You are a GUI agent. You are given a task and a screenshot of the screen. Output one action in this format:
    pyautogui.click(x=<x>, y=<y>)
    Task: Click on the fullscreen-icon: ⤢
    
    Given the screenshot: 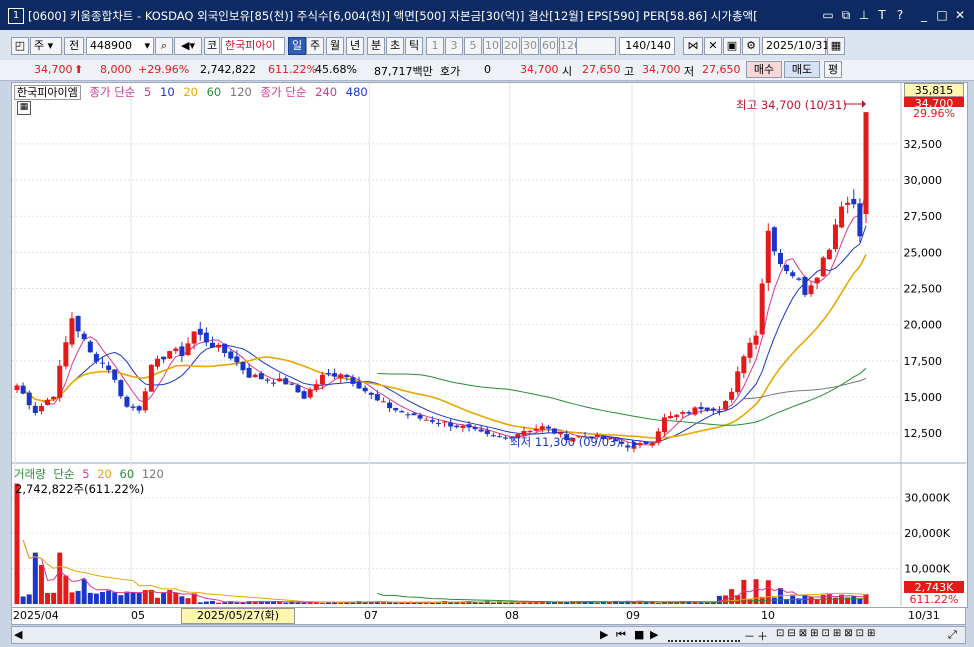 What is the action you would take?
    pyautogui.click(x=952, y=635)
    